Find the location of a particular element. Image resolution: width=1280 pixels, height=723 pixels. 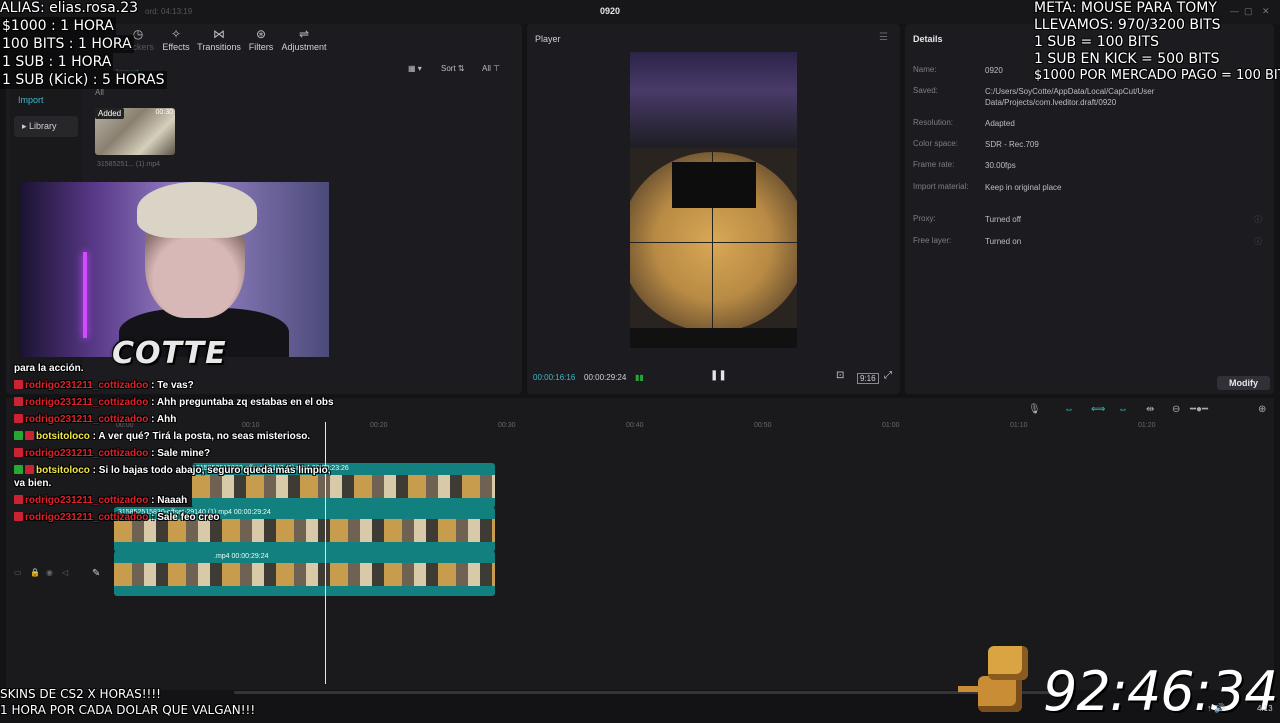

media-thumbnail: Added 00:30 is located at coordinates (135, 131).